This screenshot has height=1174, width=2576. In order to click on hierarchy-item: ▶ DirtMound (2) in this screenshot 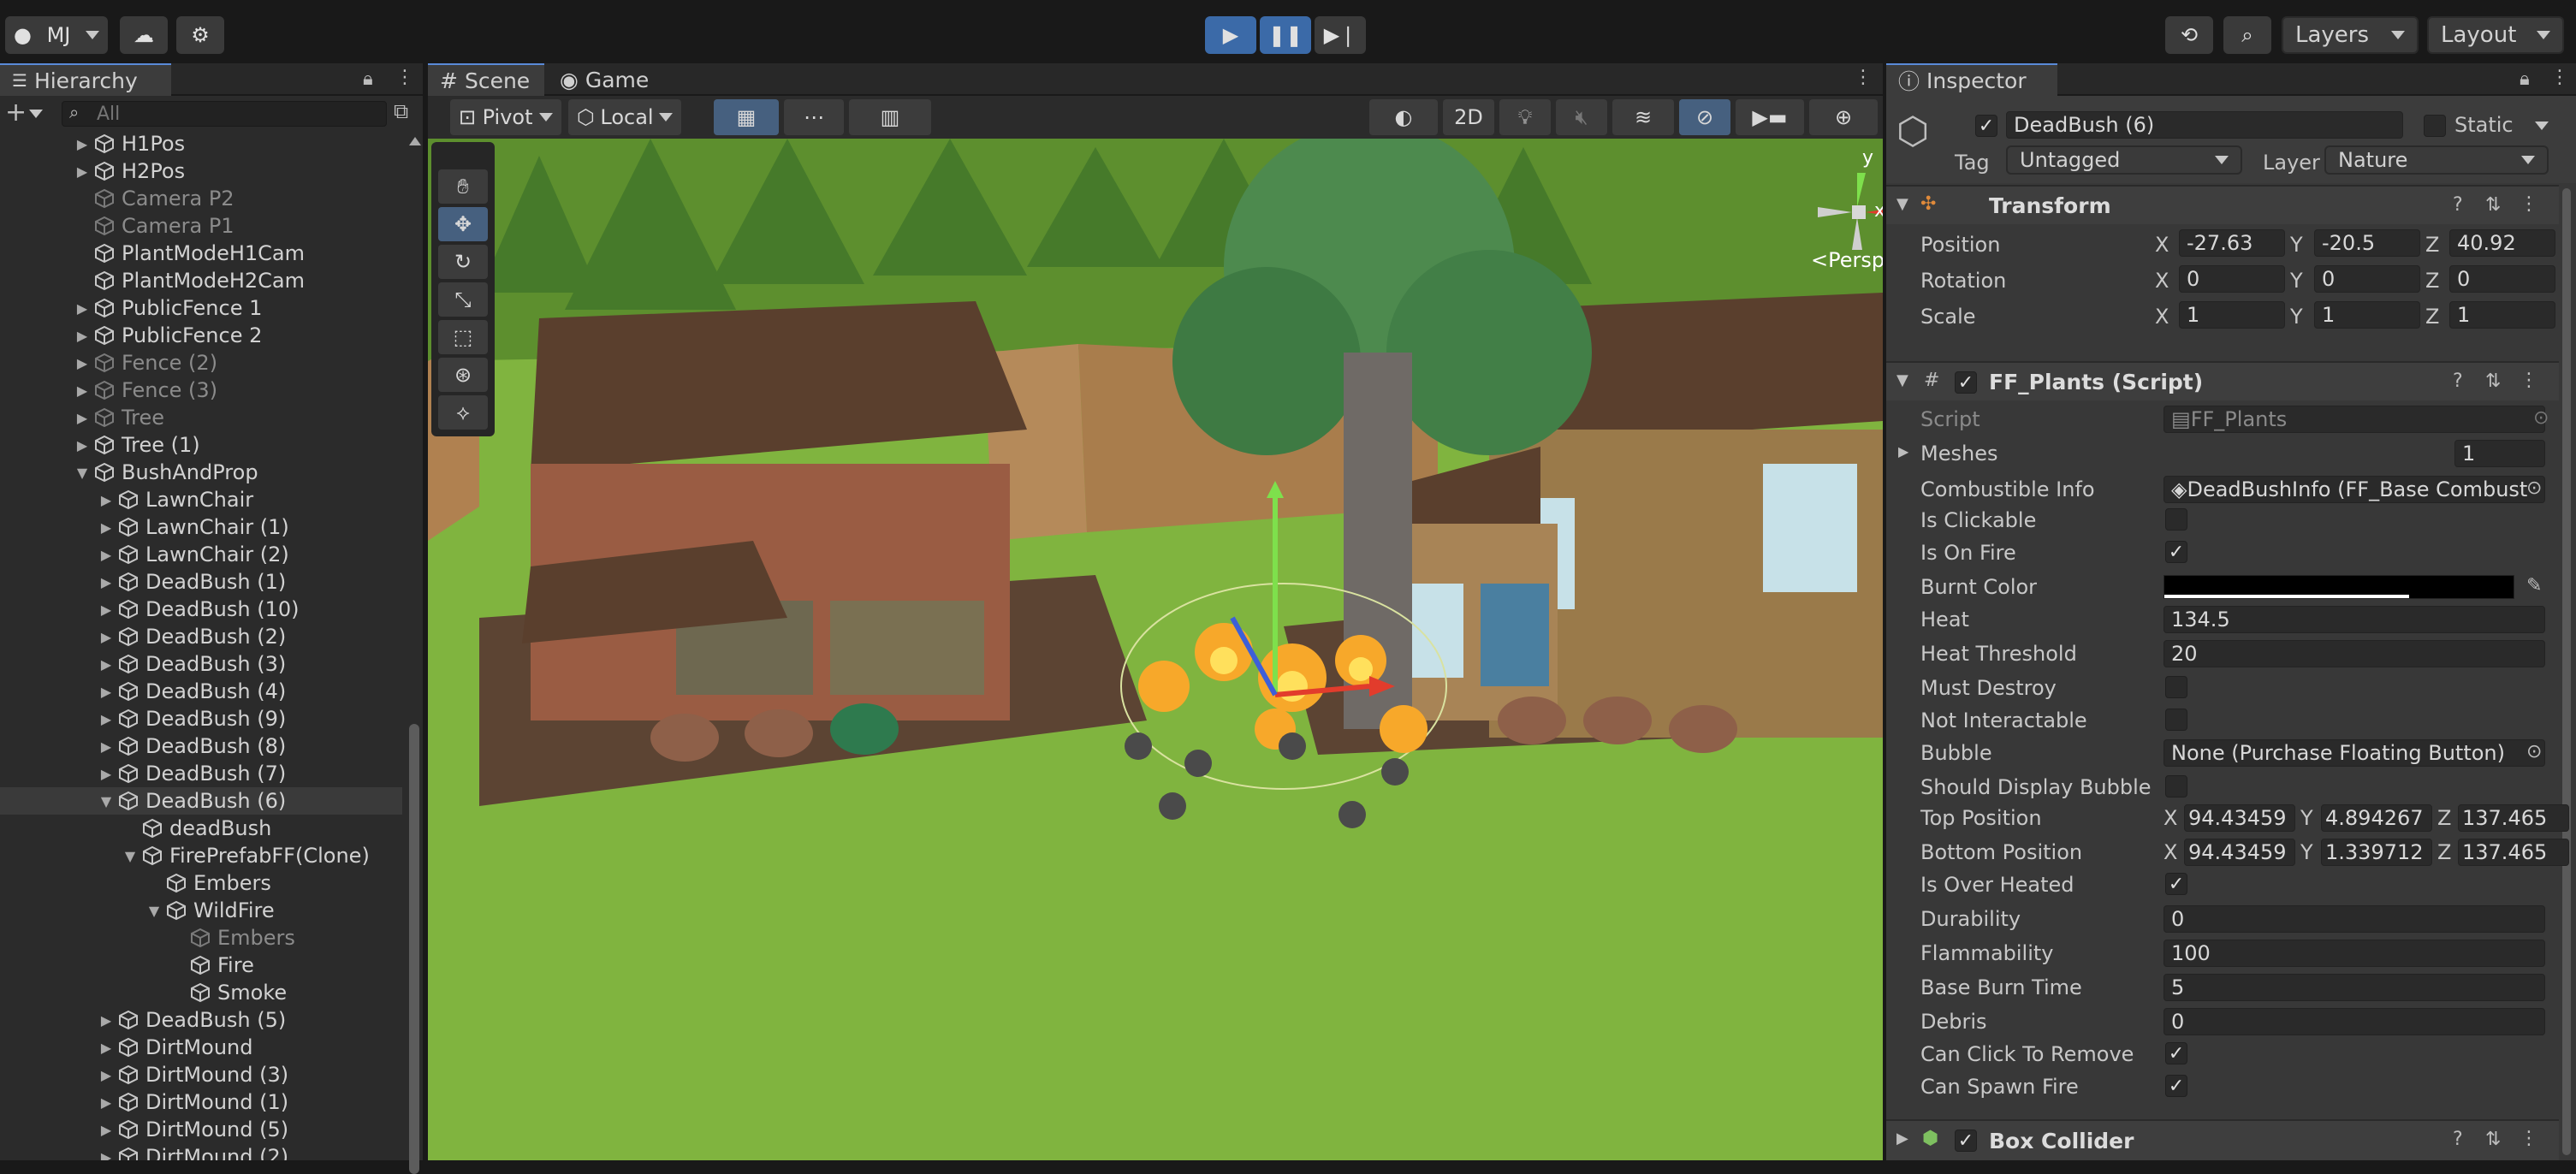, I will do `click(201, 1151)`.